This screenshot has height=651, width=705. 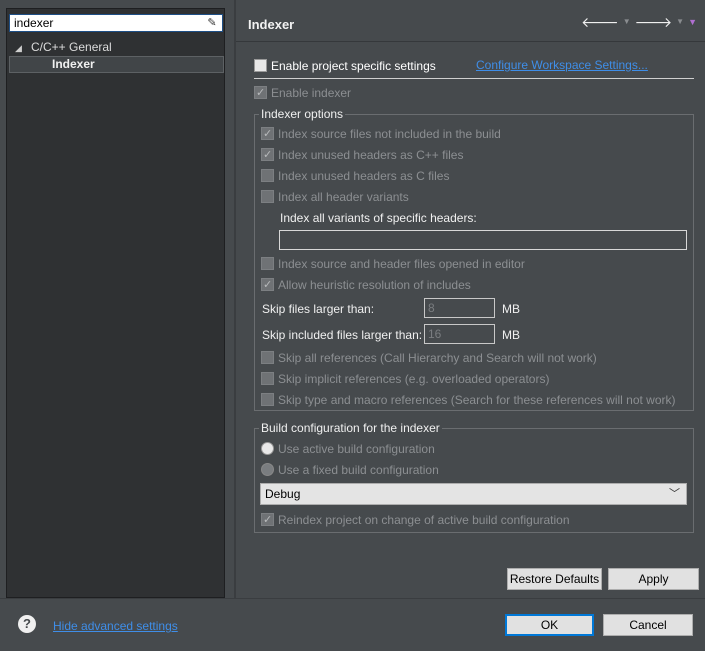 I want to click on apply-button: Apply, so click(x=653, y=579).